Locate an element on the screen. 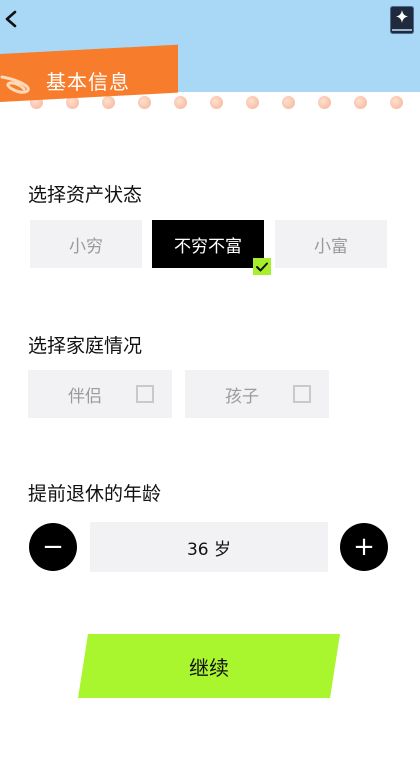  partner-checkbox is located at coordinates (145, 394).